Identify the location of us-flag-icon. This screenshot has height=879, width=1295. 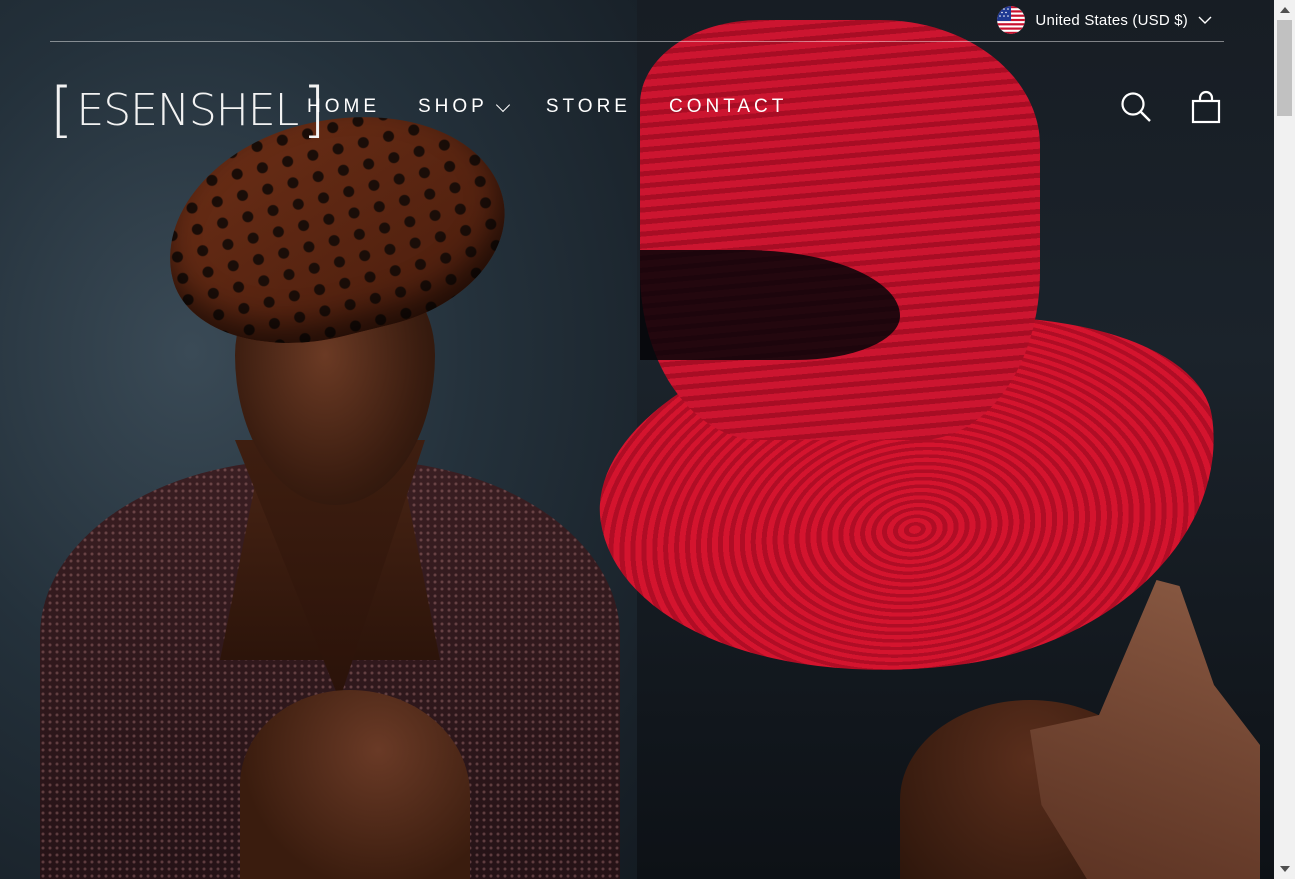
(1011, 20).